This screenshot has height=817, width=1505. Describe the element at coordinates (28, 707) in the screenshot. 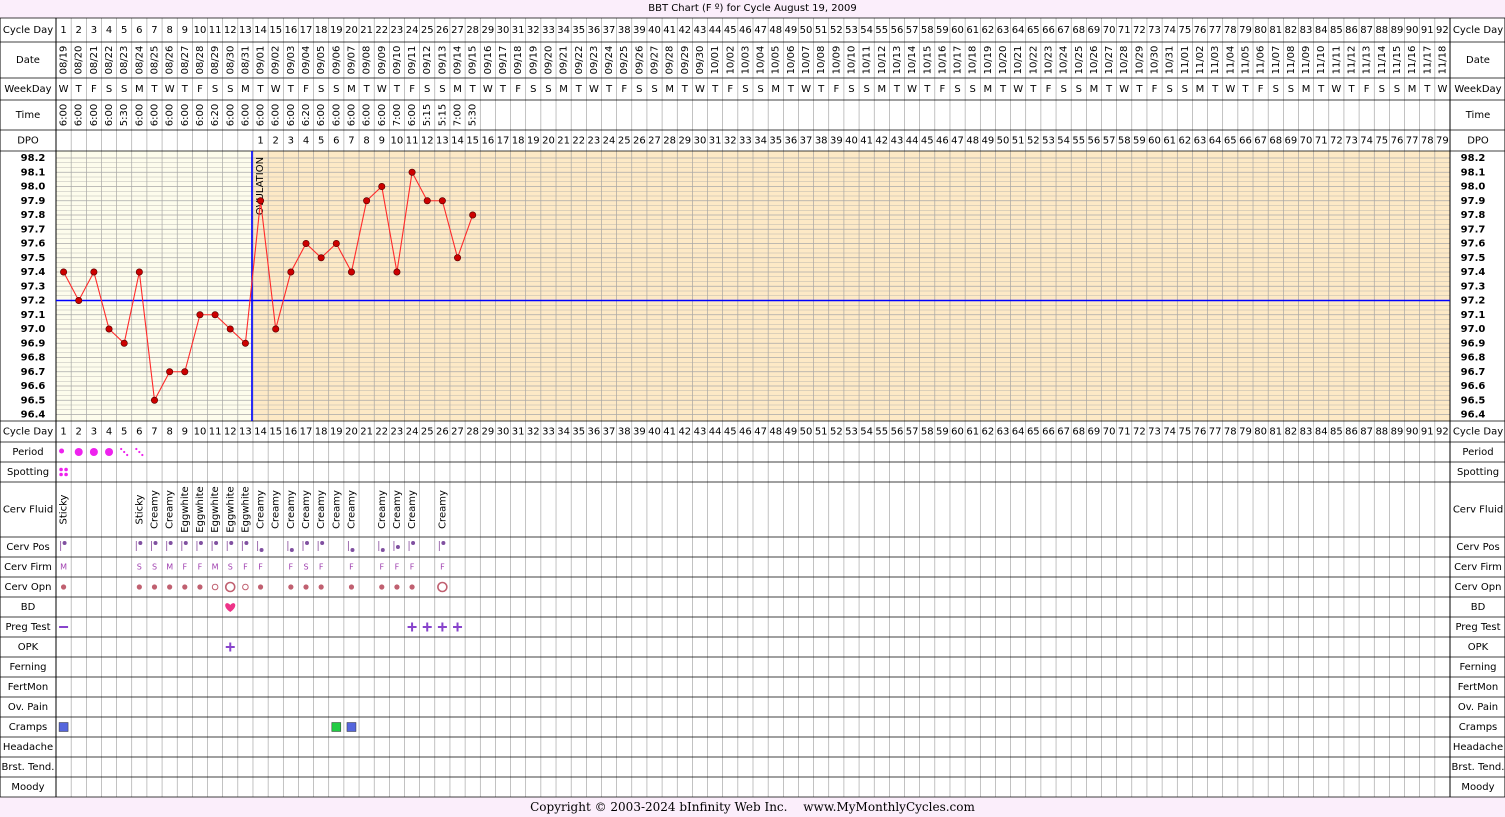

I see `row-label-left: Ov. Pain` at that location.